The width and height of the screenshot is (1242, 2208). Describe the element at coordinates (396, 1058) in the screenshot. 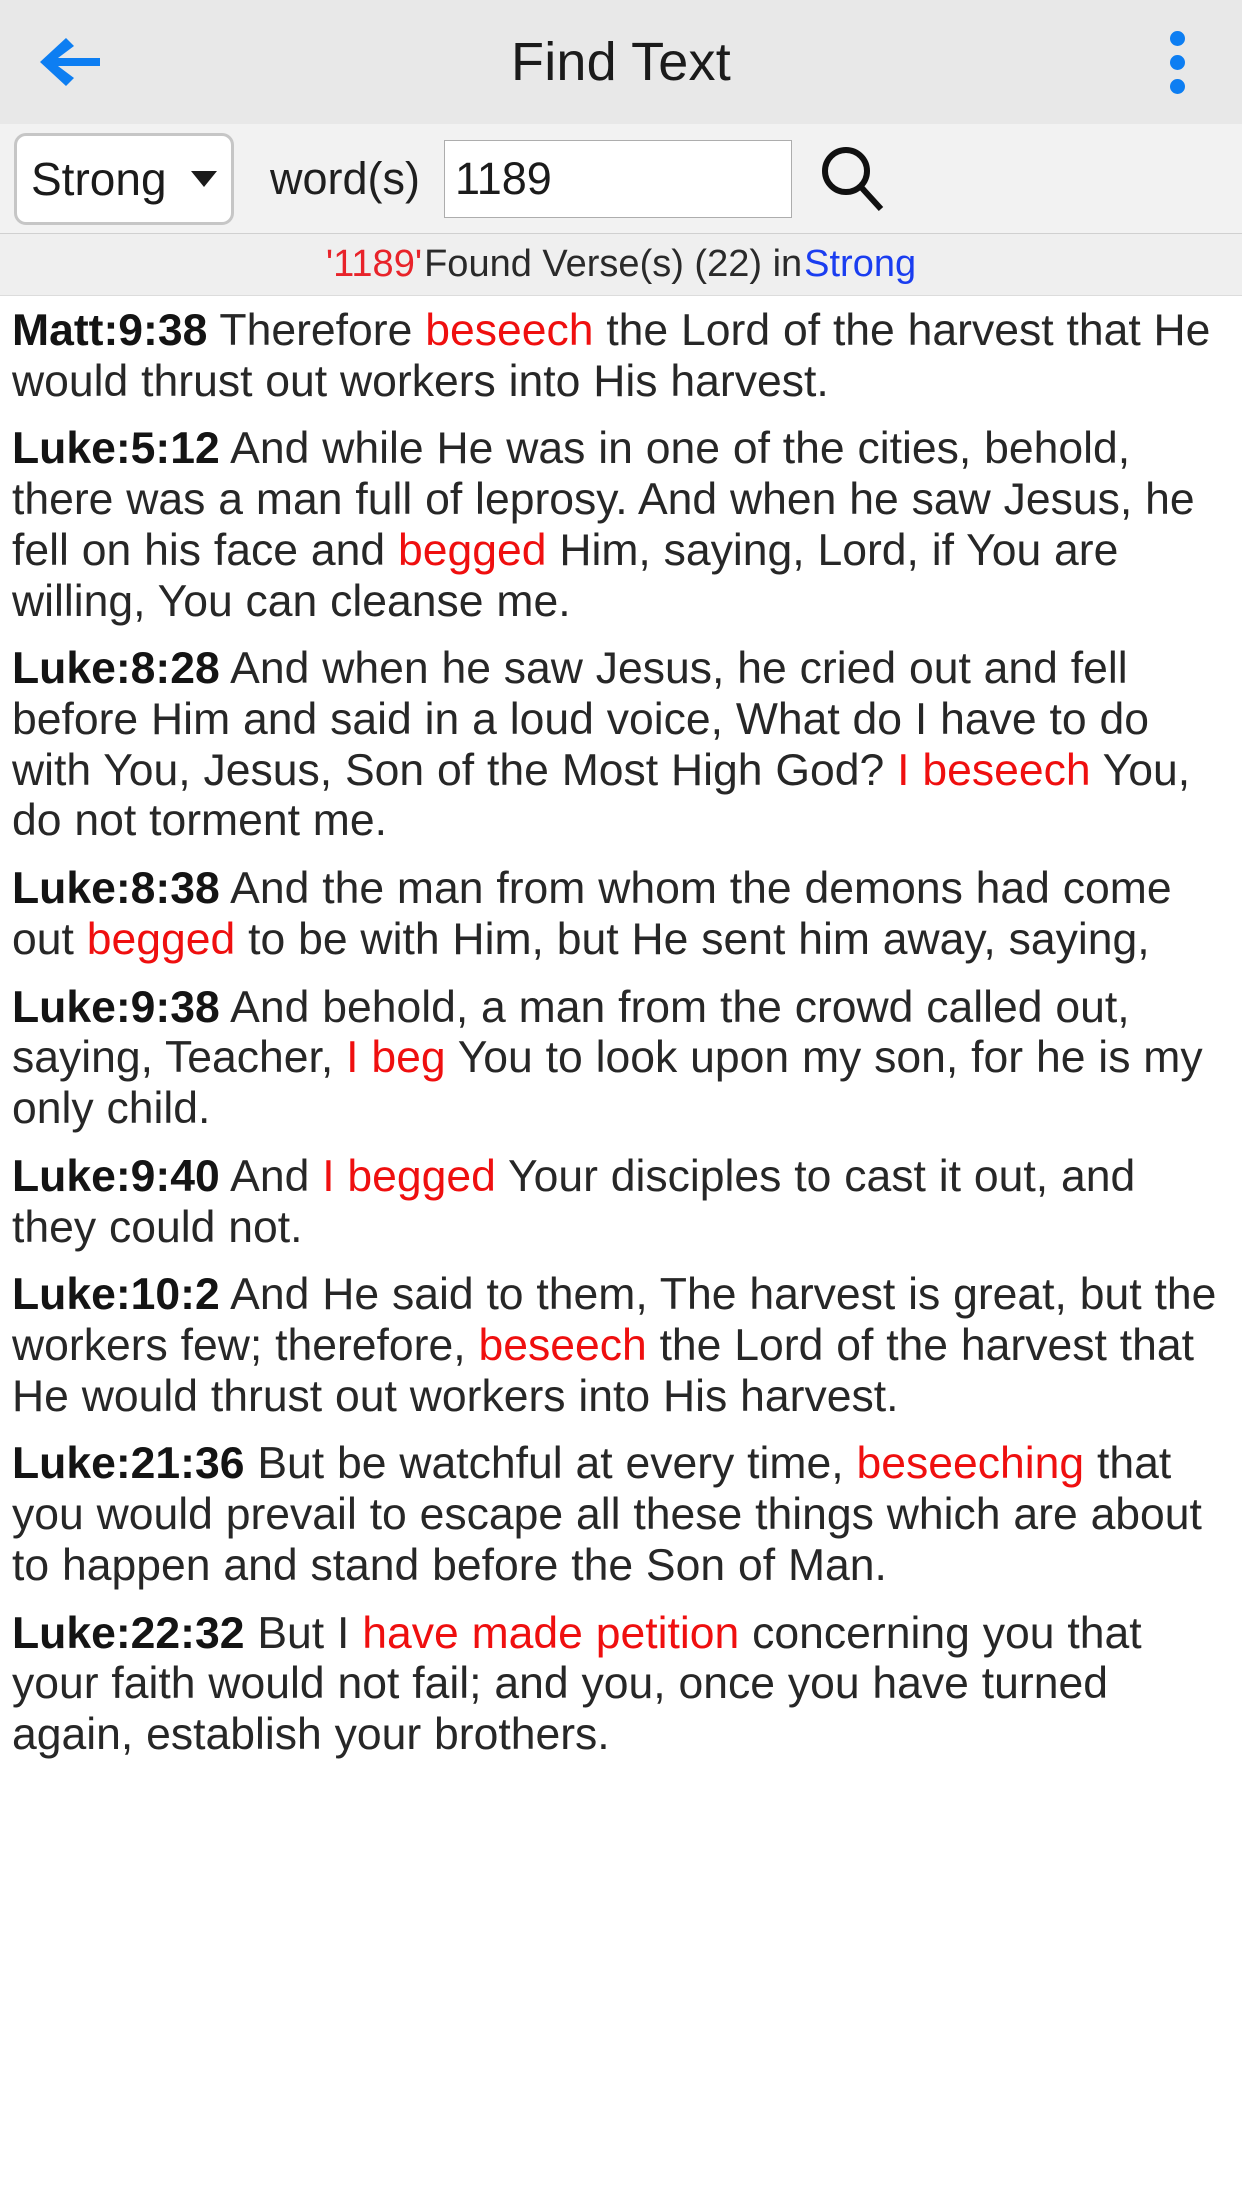

I see `verse-highlight: I beg` at that location.